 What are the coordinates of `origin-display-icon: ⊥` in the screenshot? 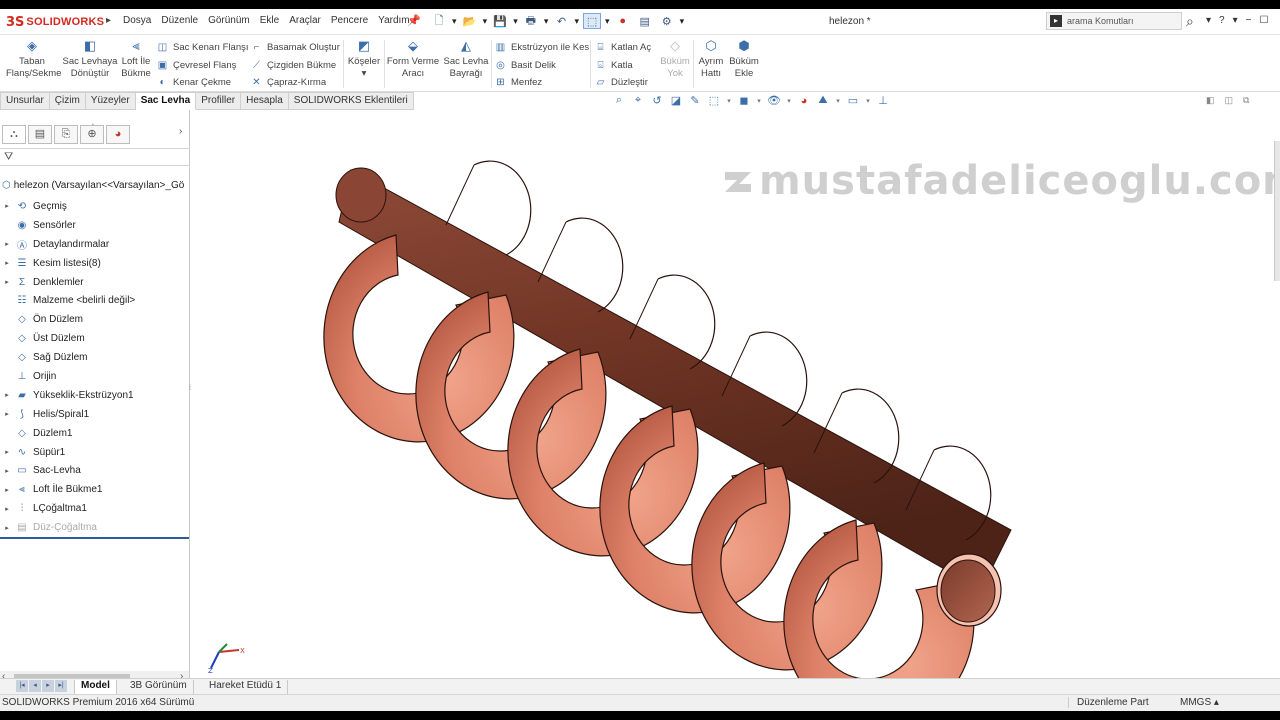 It's located at (883, 100).